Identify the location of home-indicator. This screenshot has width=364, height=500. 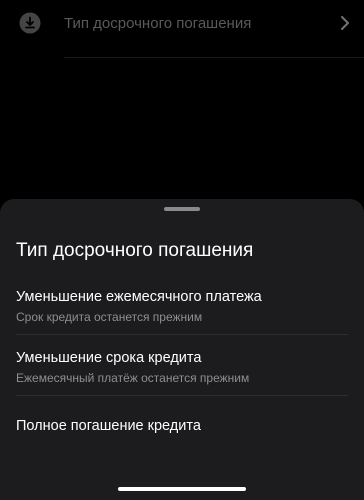
(182, 489).